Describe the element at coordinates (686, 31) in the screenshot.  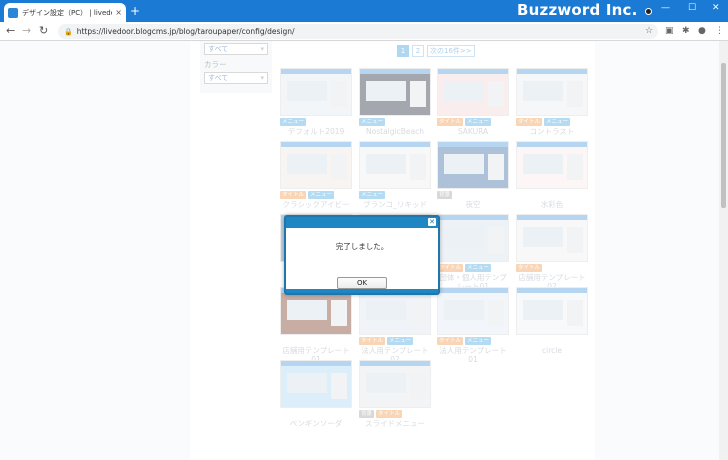
I see `puzzle-icon: ✱` at that location.